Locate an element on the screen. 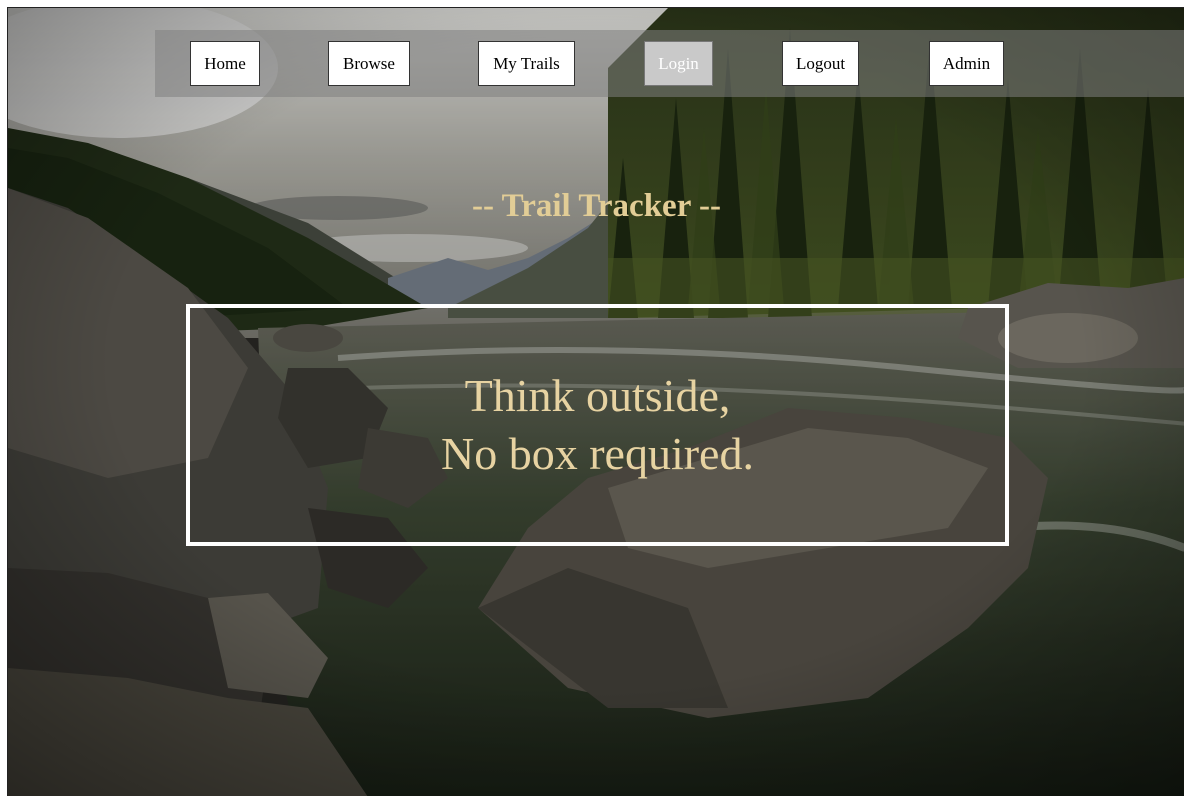 This screenshot has height=796, width=1184. tagline-line-1: Think outside, is located at coordinates (597, 395).